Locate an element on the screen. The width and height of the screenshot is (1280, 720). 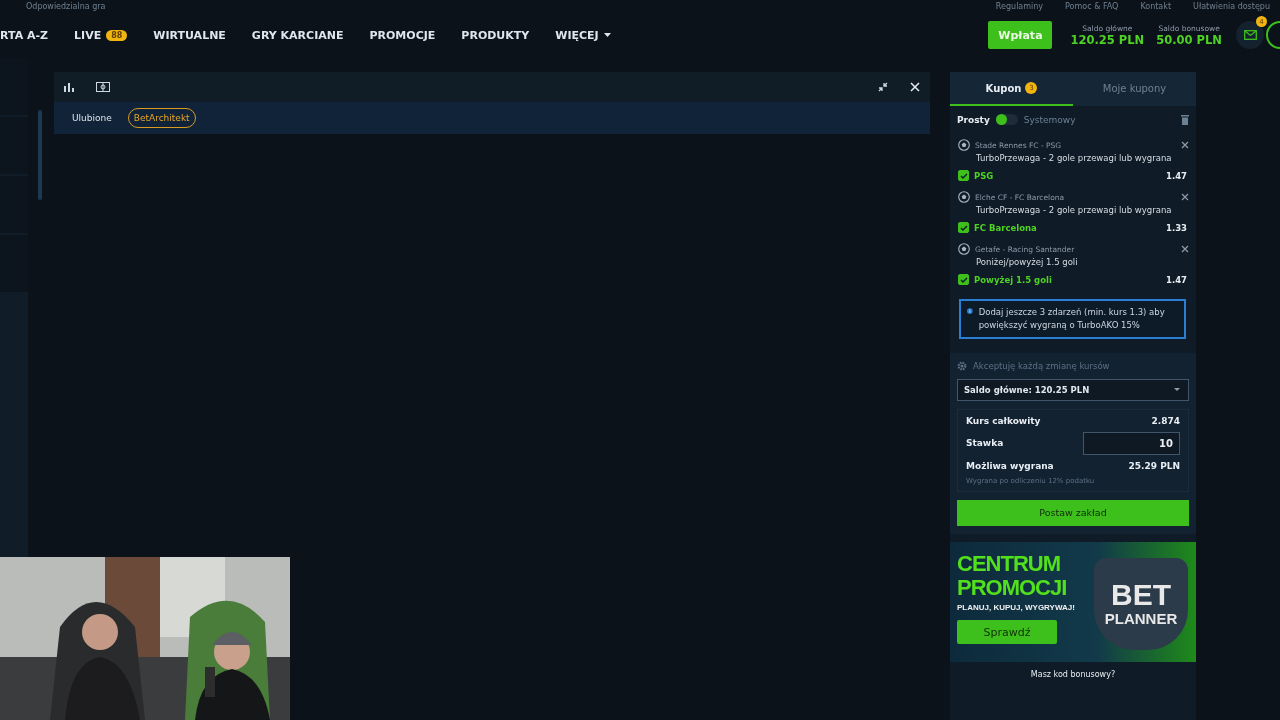
place-bet-button: Postaw zakład is located at coordinates (1073, 512).